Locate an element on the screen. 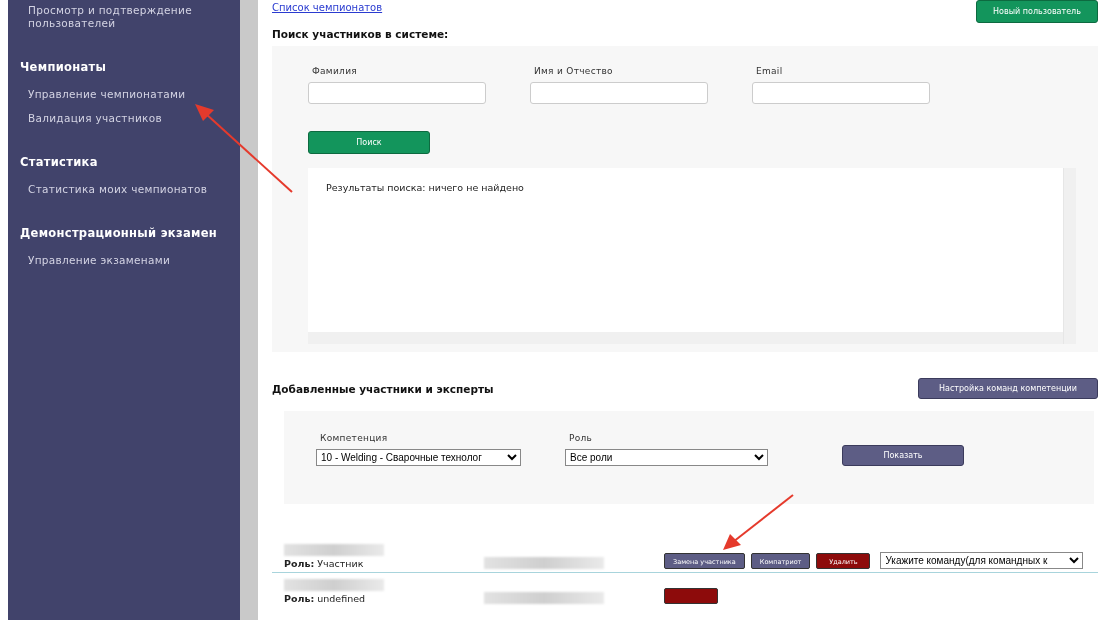 Image resolution: width=1112 pixels, height=620 pixels. sidebar-link: Просмотр и подтверждение пользователей is located at coordinates (124, 17).